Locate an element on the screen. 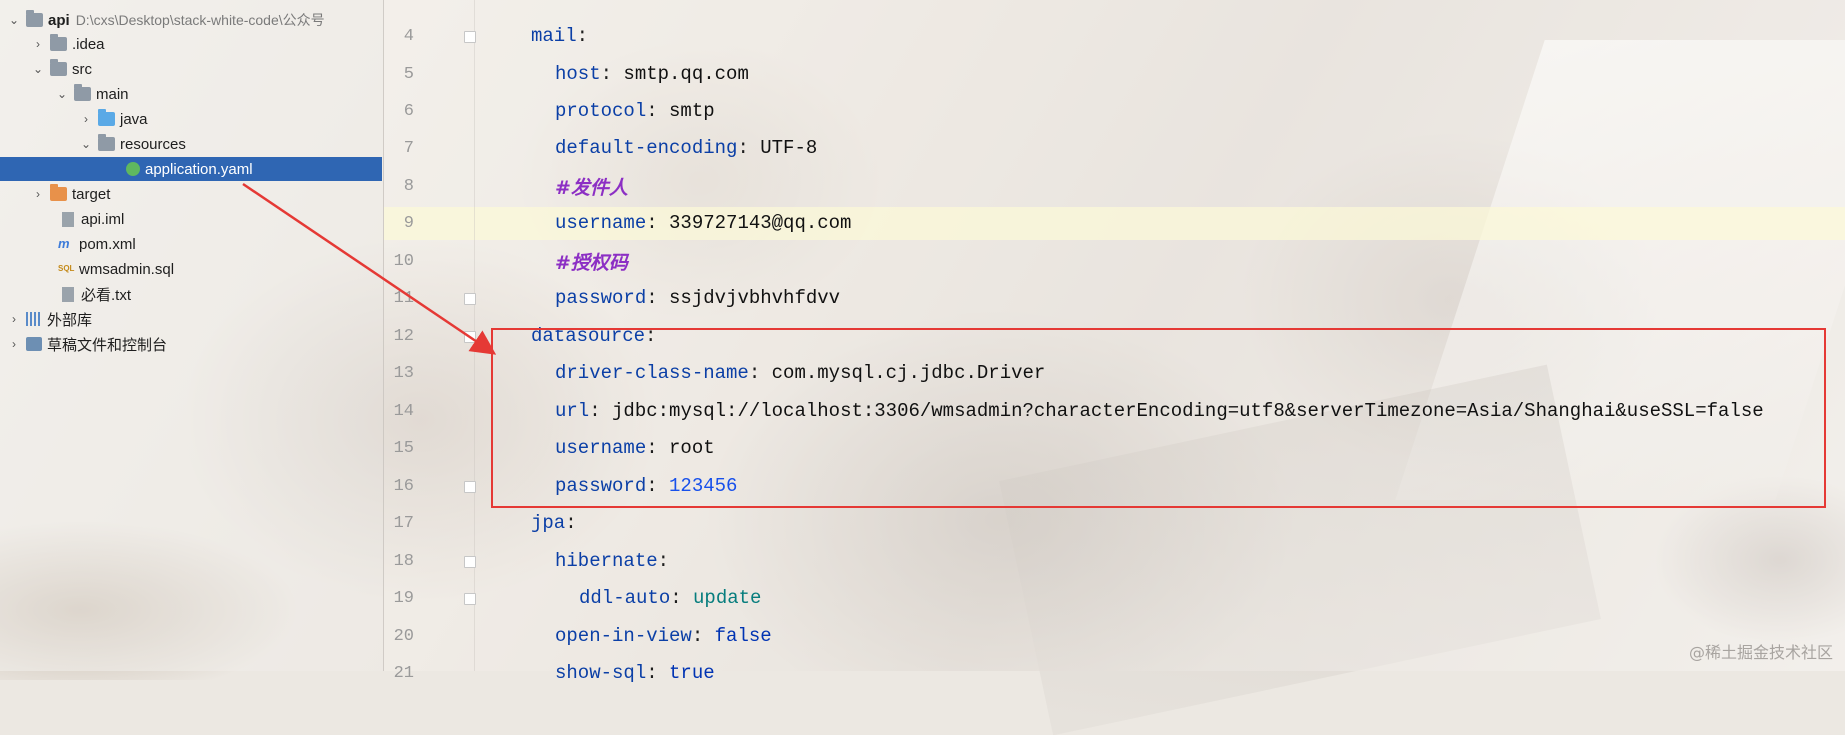  tree-item-scratches: › 草稿文件和控制台 is located at coordinates (191, 344).